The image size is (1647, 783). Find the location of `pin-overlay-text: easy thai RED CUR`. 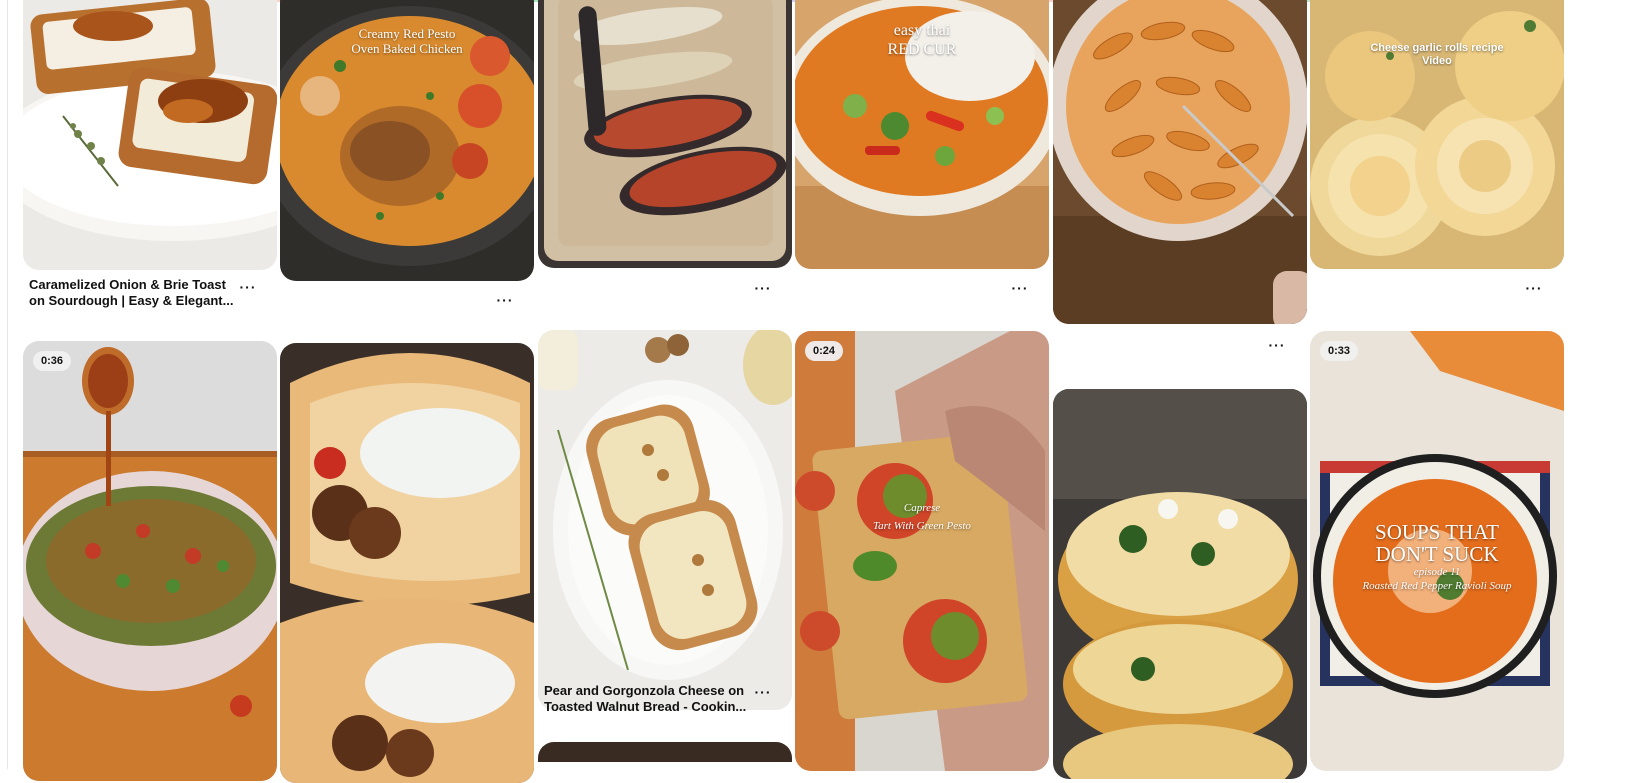

pin-overlay-text: easy thai RED CUR is located at coordinates (922, 40).